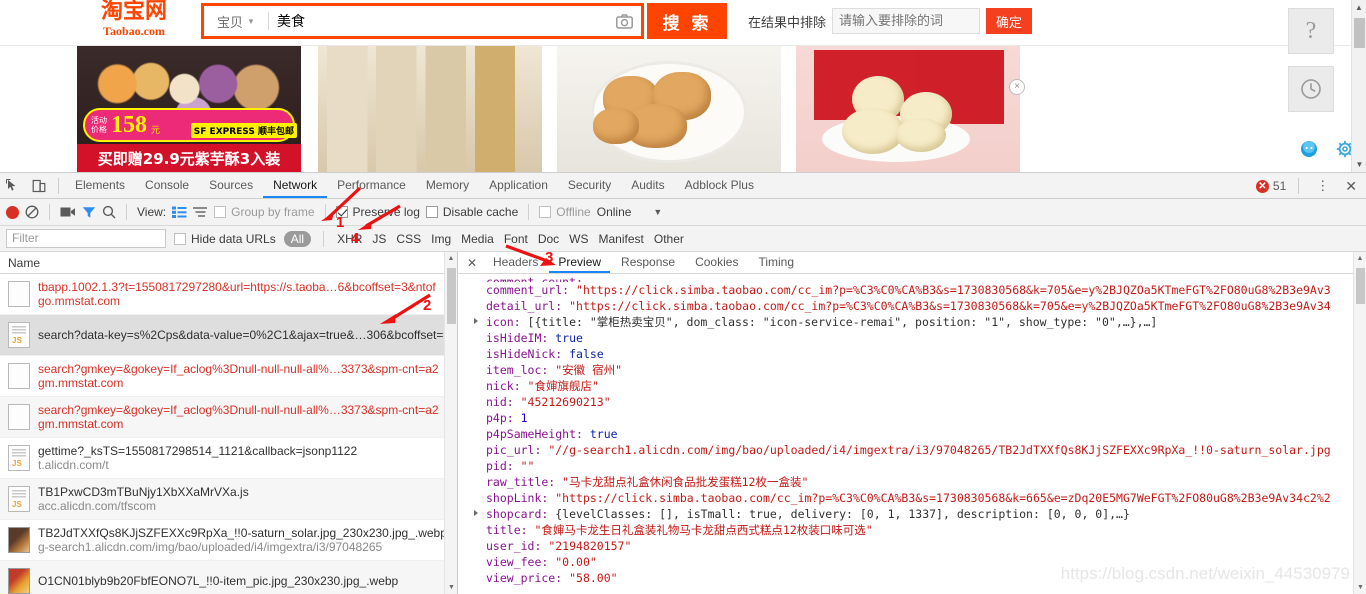 The width and height of the screenshot is (1366, 594). I want to click on filter-input: Filter, so click(86, 238).